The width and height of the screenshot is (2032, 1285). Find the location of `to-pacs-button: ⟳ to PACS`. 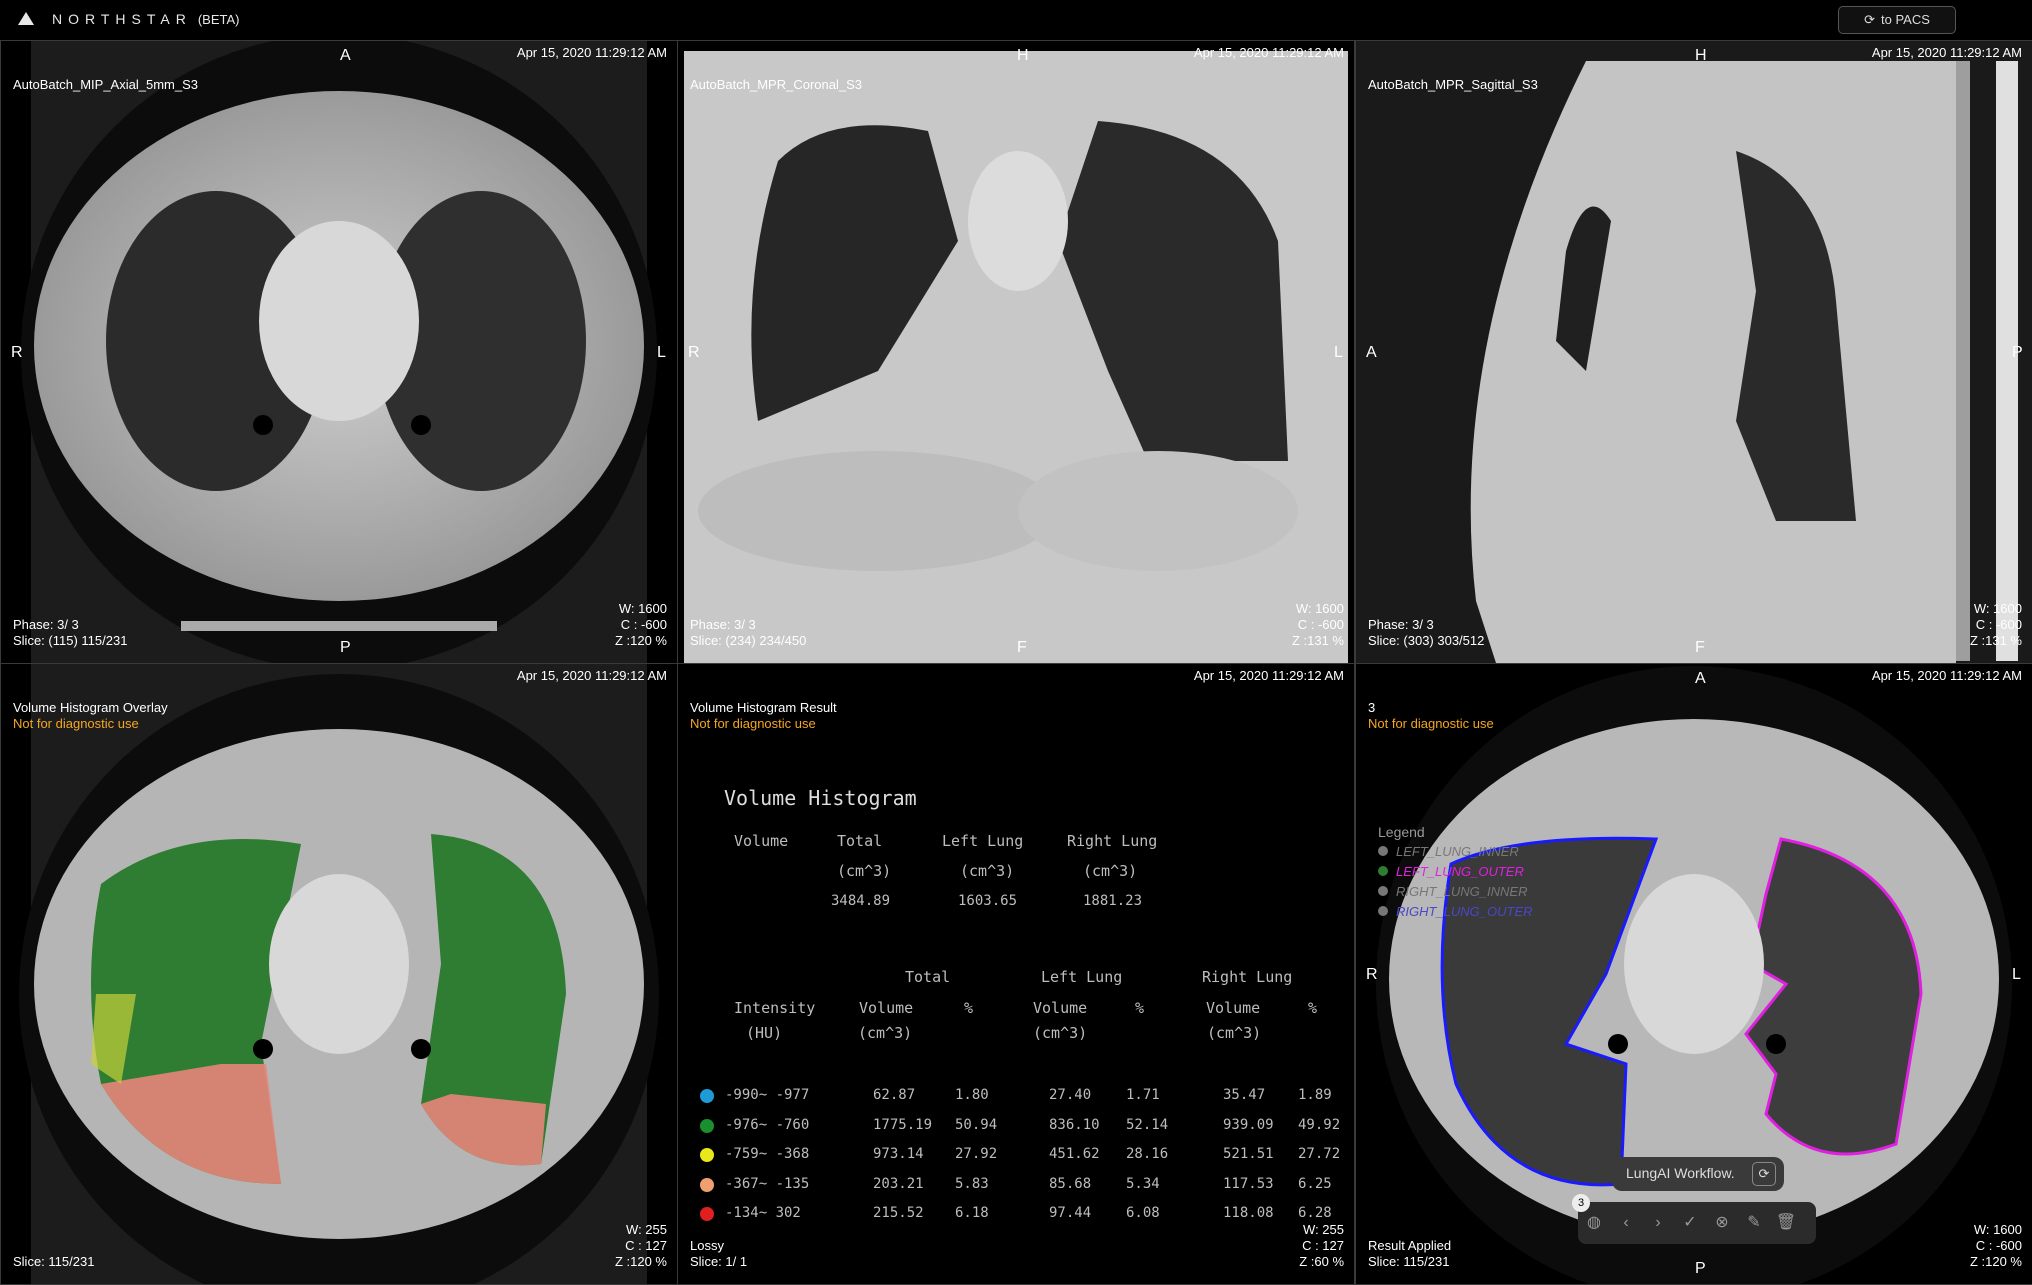

to-pacs-button: ⟳ to PACS is located at coordinates (1897, 20).